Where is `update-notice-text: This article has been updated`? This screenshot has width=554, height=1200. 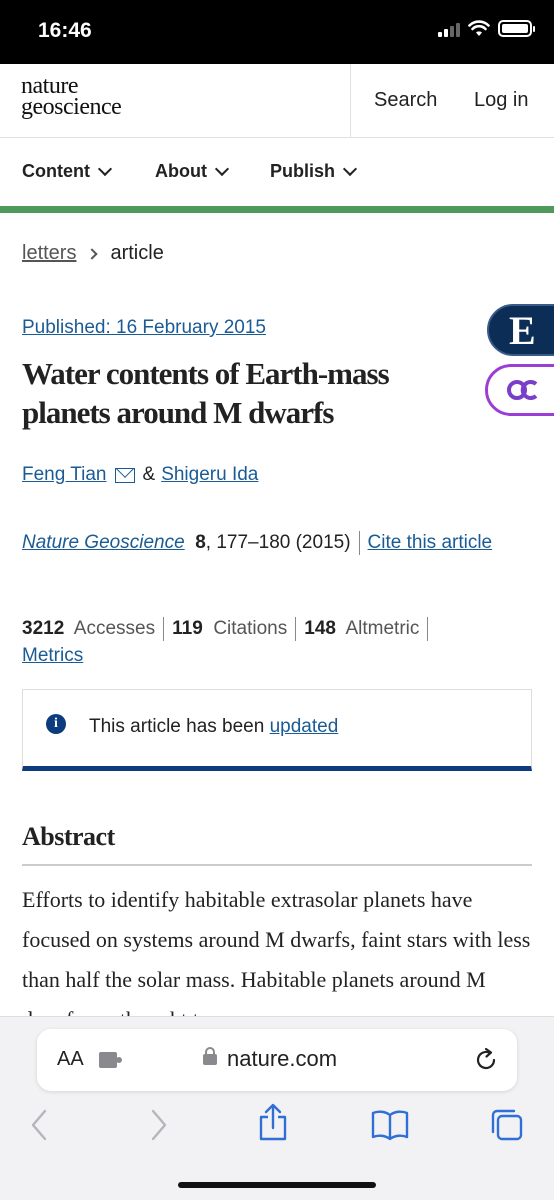 update-notice-text: This article has been updated is located at coordinates (213, 727).